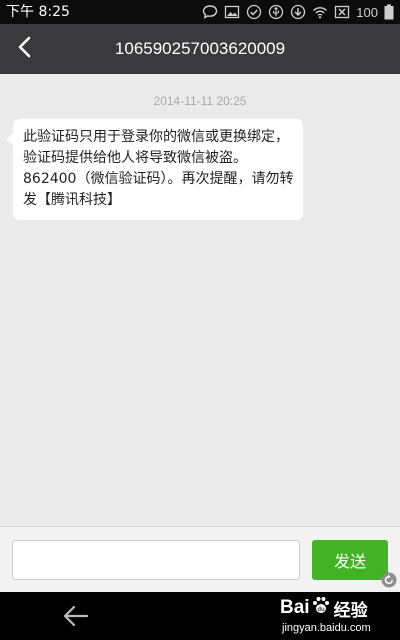 This screenshot has width=400, height=640. Describe the element at coordinates (210, 12) in the screenshot. I see `chat-bubble-icon` at that location.